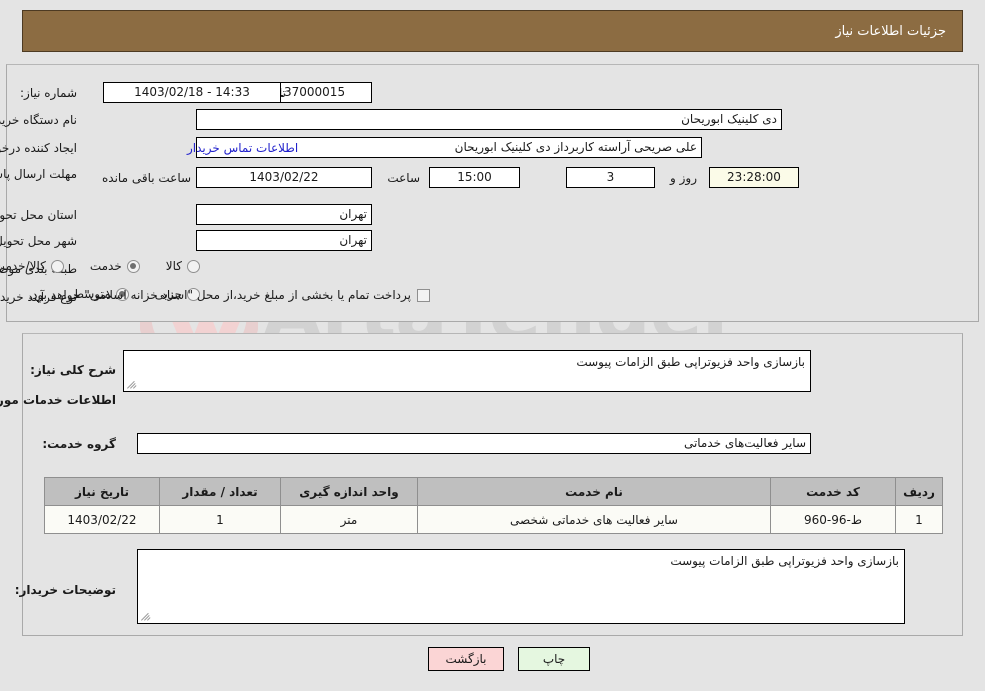 This screenshot has height=691, width=985. What do you see at coordinates (466, 659) in the screenshot?
I see `back-button: بازگشت` at bounding box center [466, 659].